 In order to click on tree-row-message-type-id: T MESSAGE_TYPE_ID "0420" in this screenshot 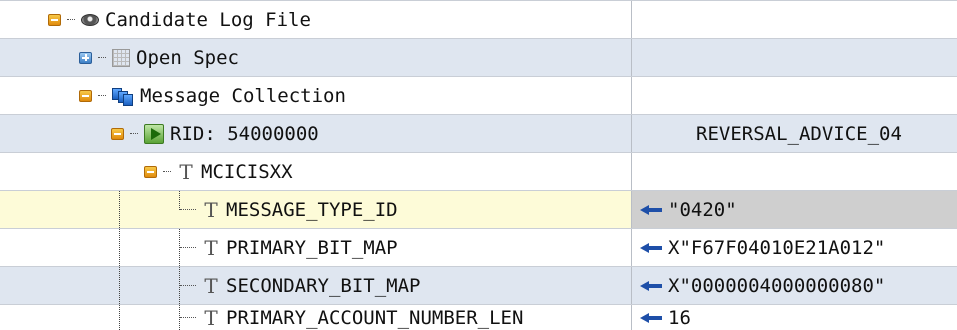, I will do `click(478, 210)`.